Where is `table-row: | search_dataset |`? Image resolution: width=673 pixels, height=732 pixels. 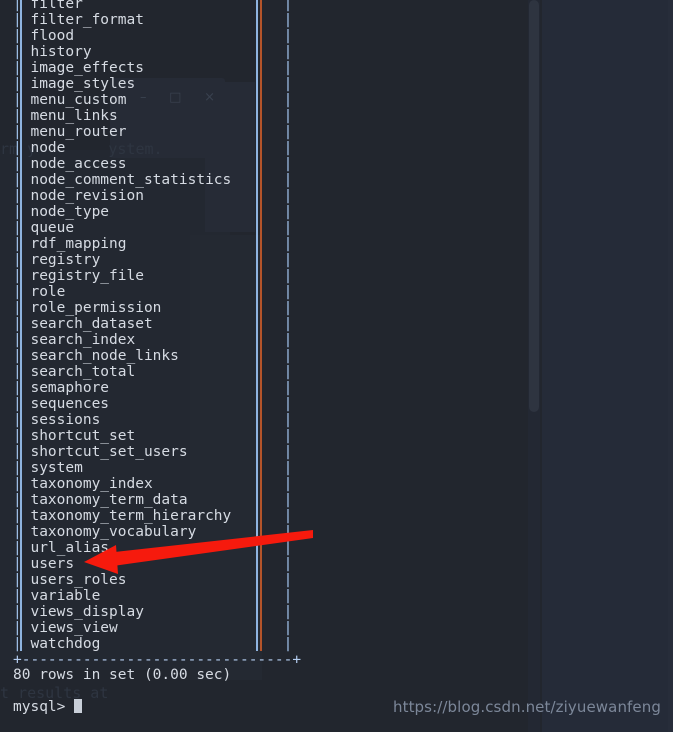 table-row: | search_dataset | is located at coordinates (157, 324).